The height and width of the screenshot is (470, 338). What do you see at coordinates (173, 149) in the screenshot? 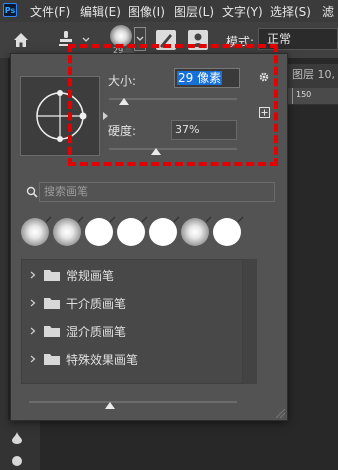
I see `hardness-slider-track` at bounding box center [173, 149].